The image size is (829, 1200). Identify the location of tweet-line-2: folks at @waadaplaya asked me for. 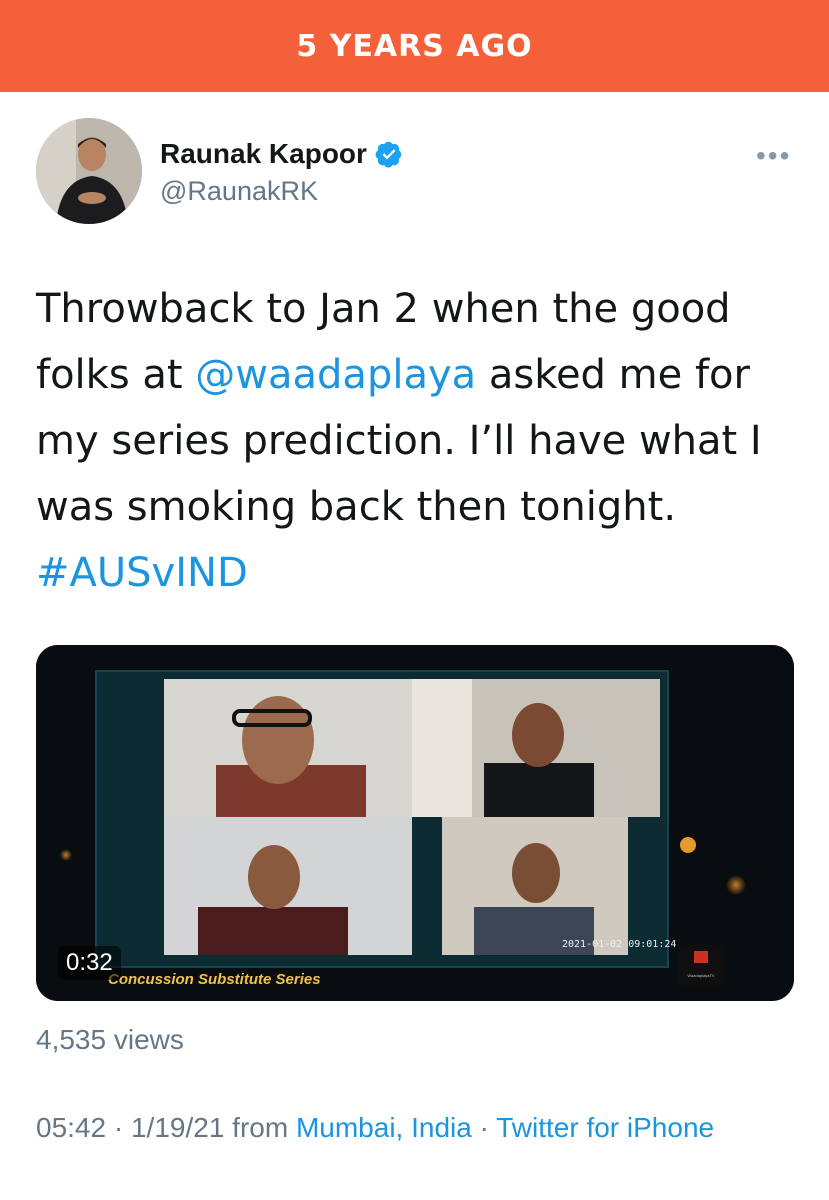
(416, 375).